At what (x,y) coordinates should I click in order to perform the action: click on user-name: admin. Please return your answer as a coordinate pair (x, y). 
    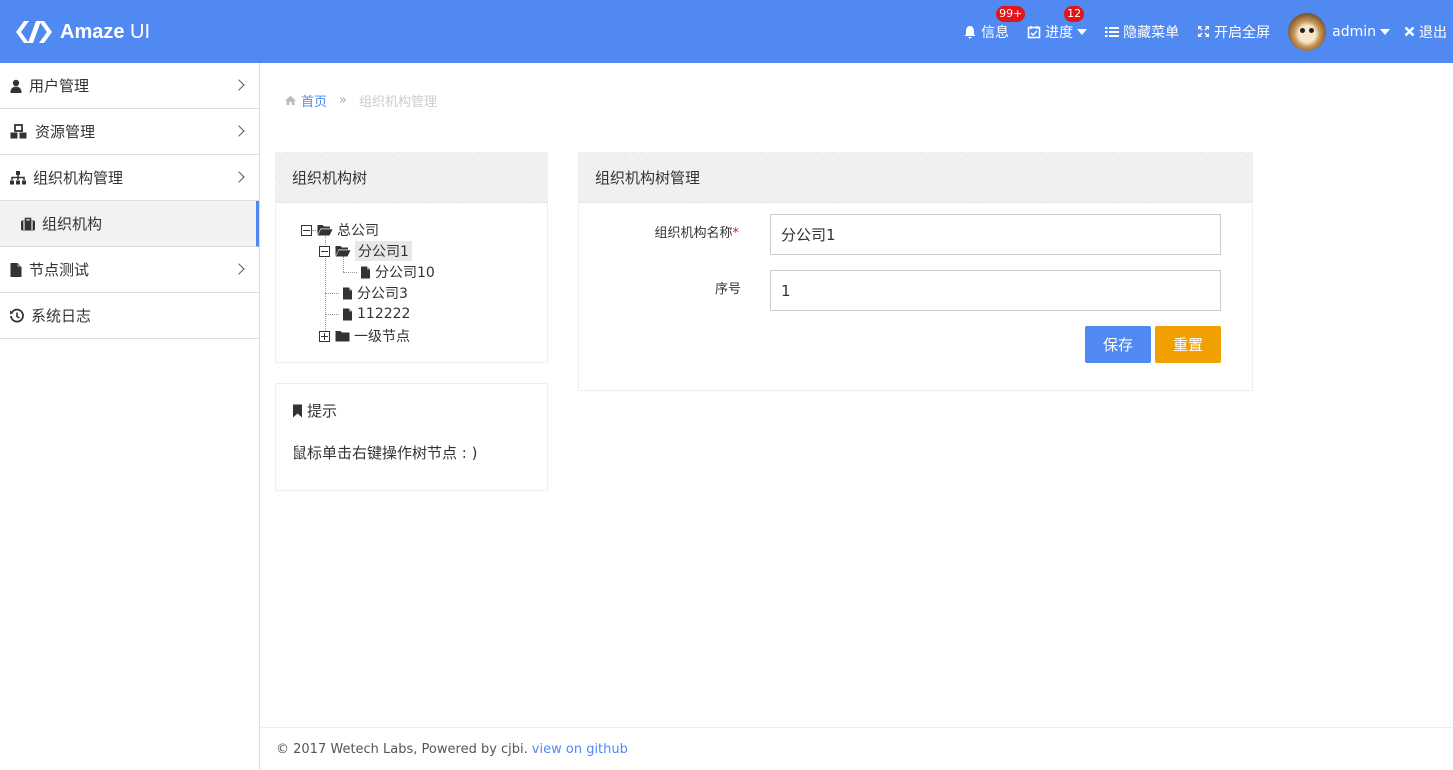
    Looking at the image, I should click on (1354, 31).